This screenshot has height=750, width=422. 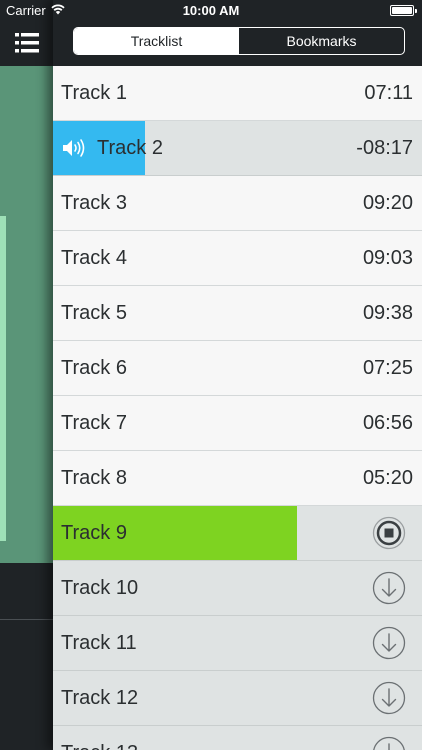 What do you see at coordinates (237, 203) in the screenshot?
I see `track-row: Track 3 09:20` at bounding box center [237, 203].